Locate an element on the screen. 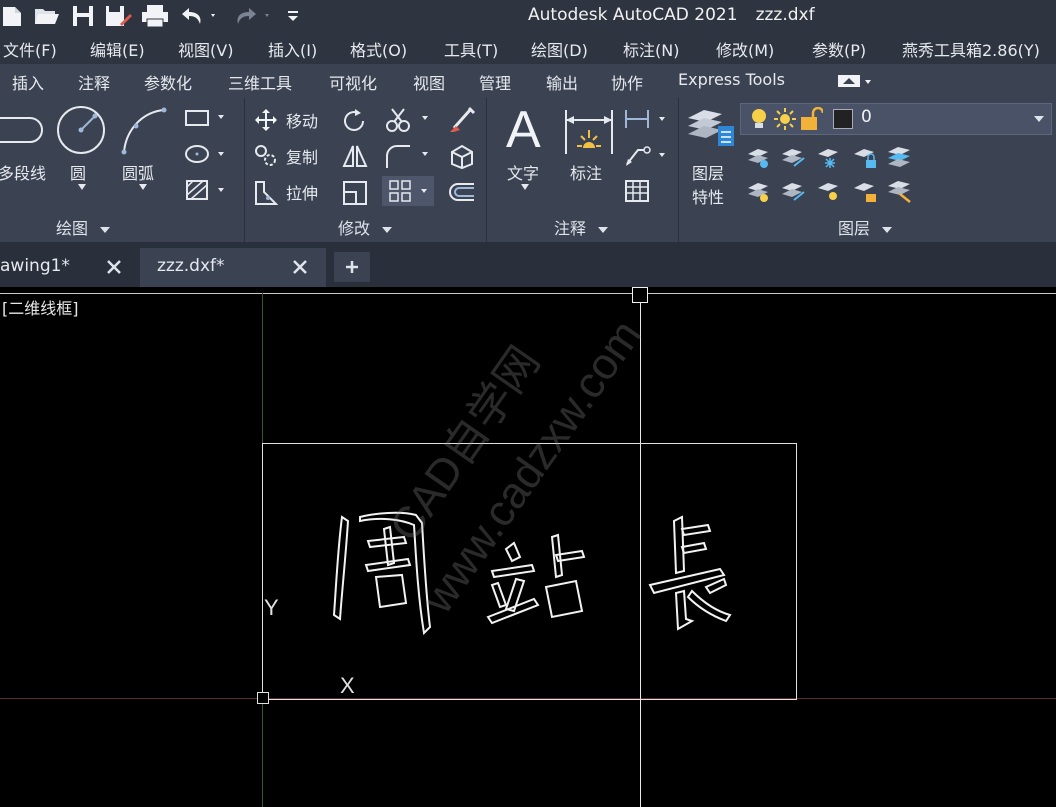 The width and height of the screenshot is (1056, 807). table-icon is located at coordinates (637, 191).